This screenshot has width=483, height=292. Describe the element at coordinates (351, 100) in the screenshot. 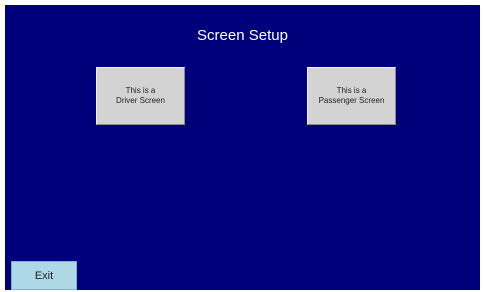

I see `passenger-screen-button-label-line2: Passenger Screen` at that location.